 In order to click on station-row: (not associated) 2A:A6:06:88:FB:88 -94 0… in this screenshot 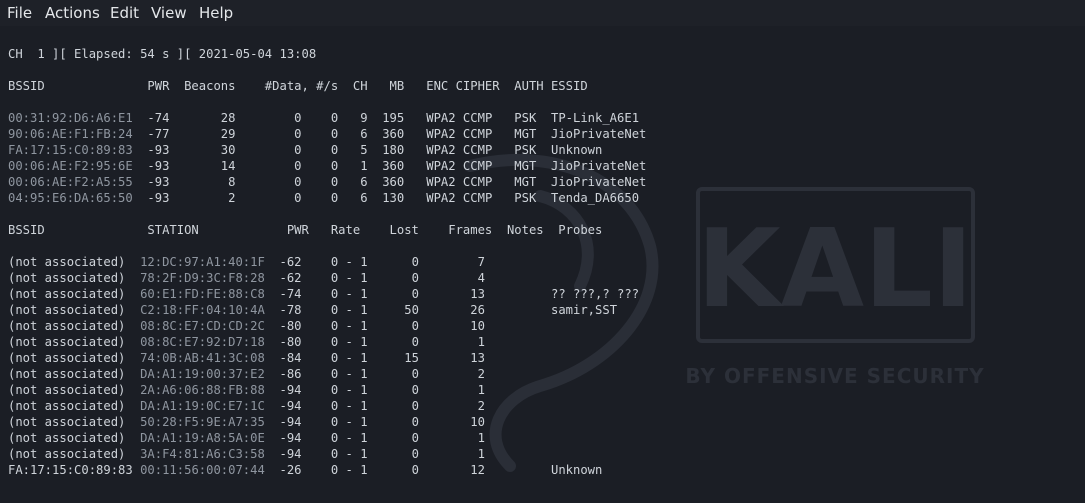, I will do `click(246, 390)`.